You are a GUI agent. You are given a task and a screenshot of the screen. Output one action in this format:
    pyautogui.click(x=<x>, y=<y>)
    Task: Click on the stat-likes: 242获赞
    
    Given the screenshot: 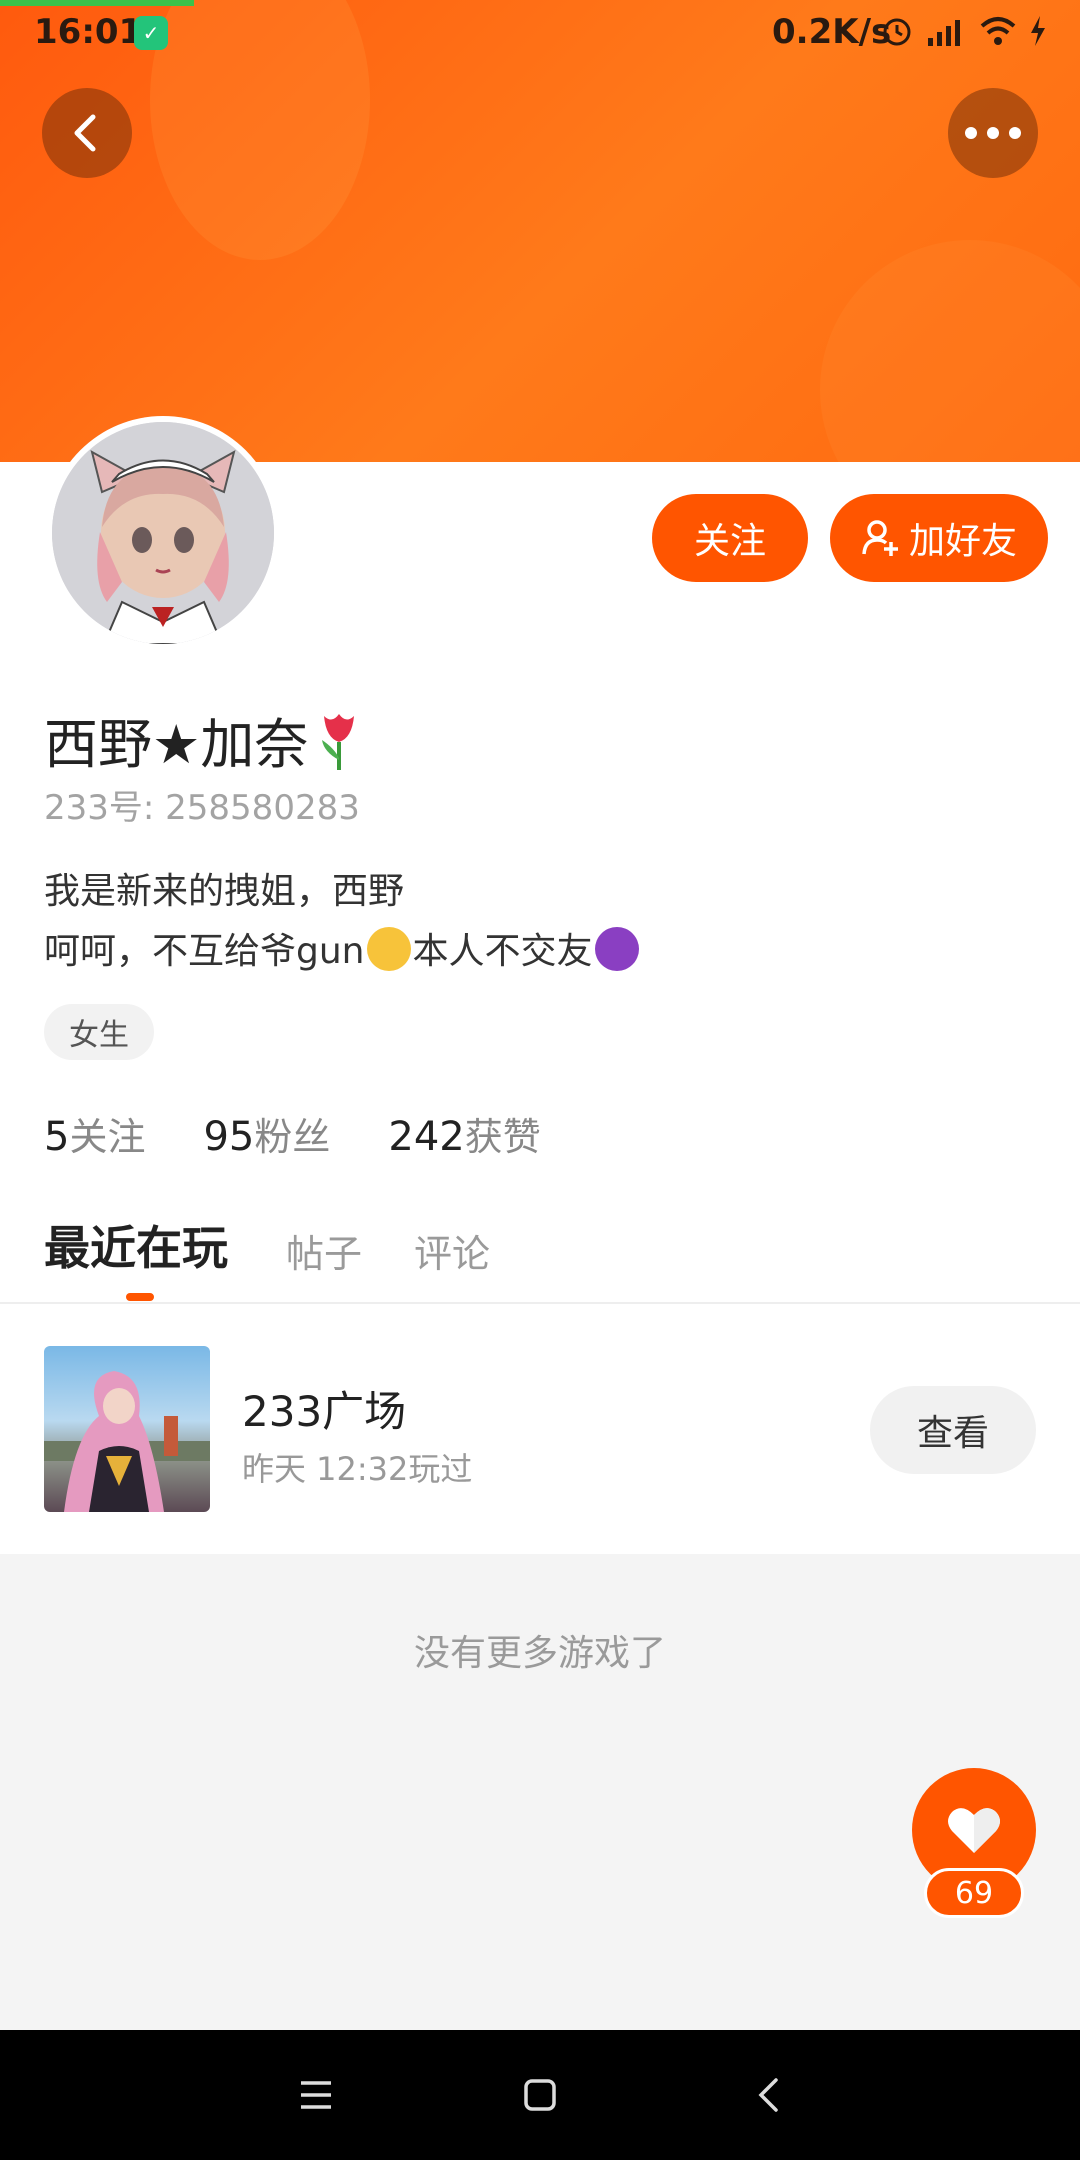 What is the action you would take?
    pyautogui.click(x=464, y=1133)
    